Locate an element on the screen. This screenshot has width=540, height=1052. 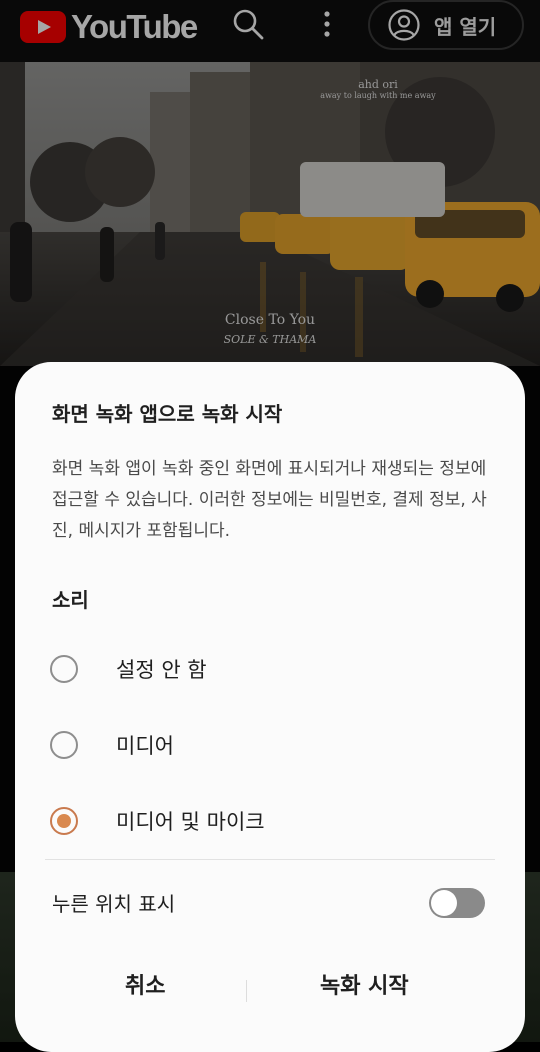
sound-option-media-mic: 미디어 및 마이크 is located at coordinates (270, 821).